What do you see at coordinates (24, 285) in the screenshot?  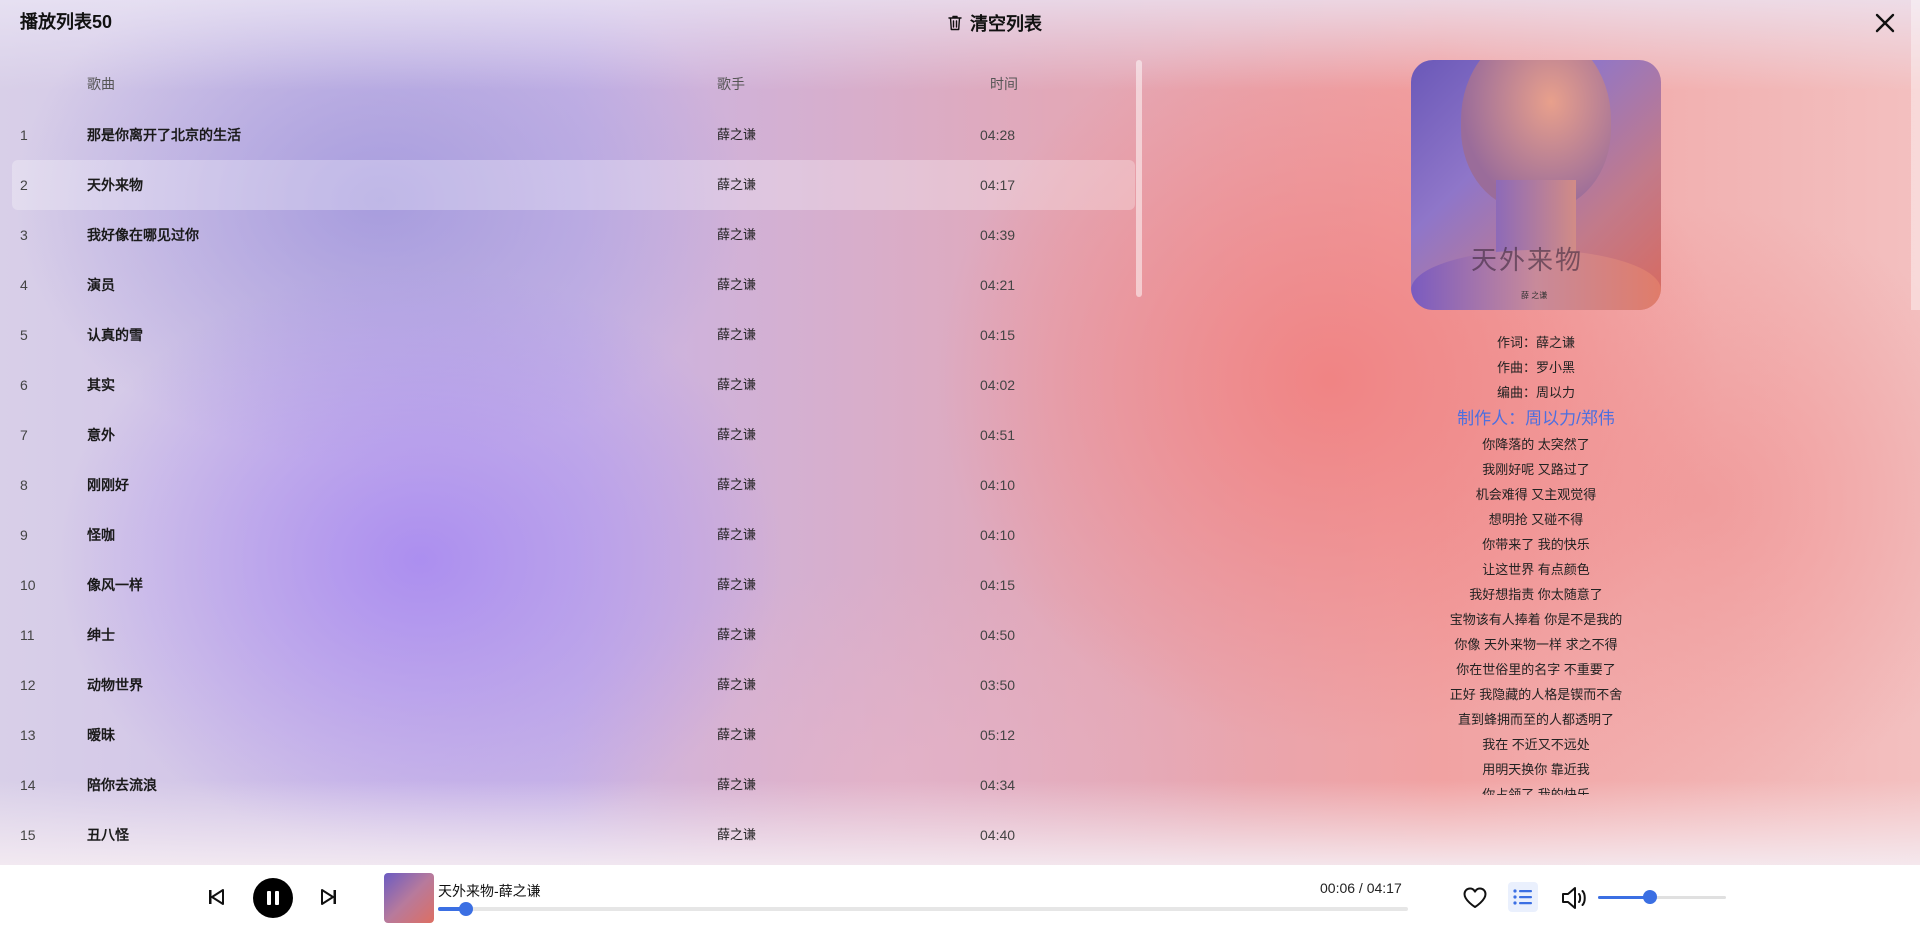 I see `song-index: 4` at bounding box center [24, 285].